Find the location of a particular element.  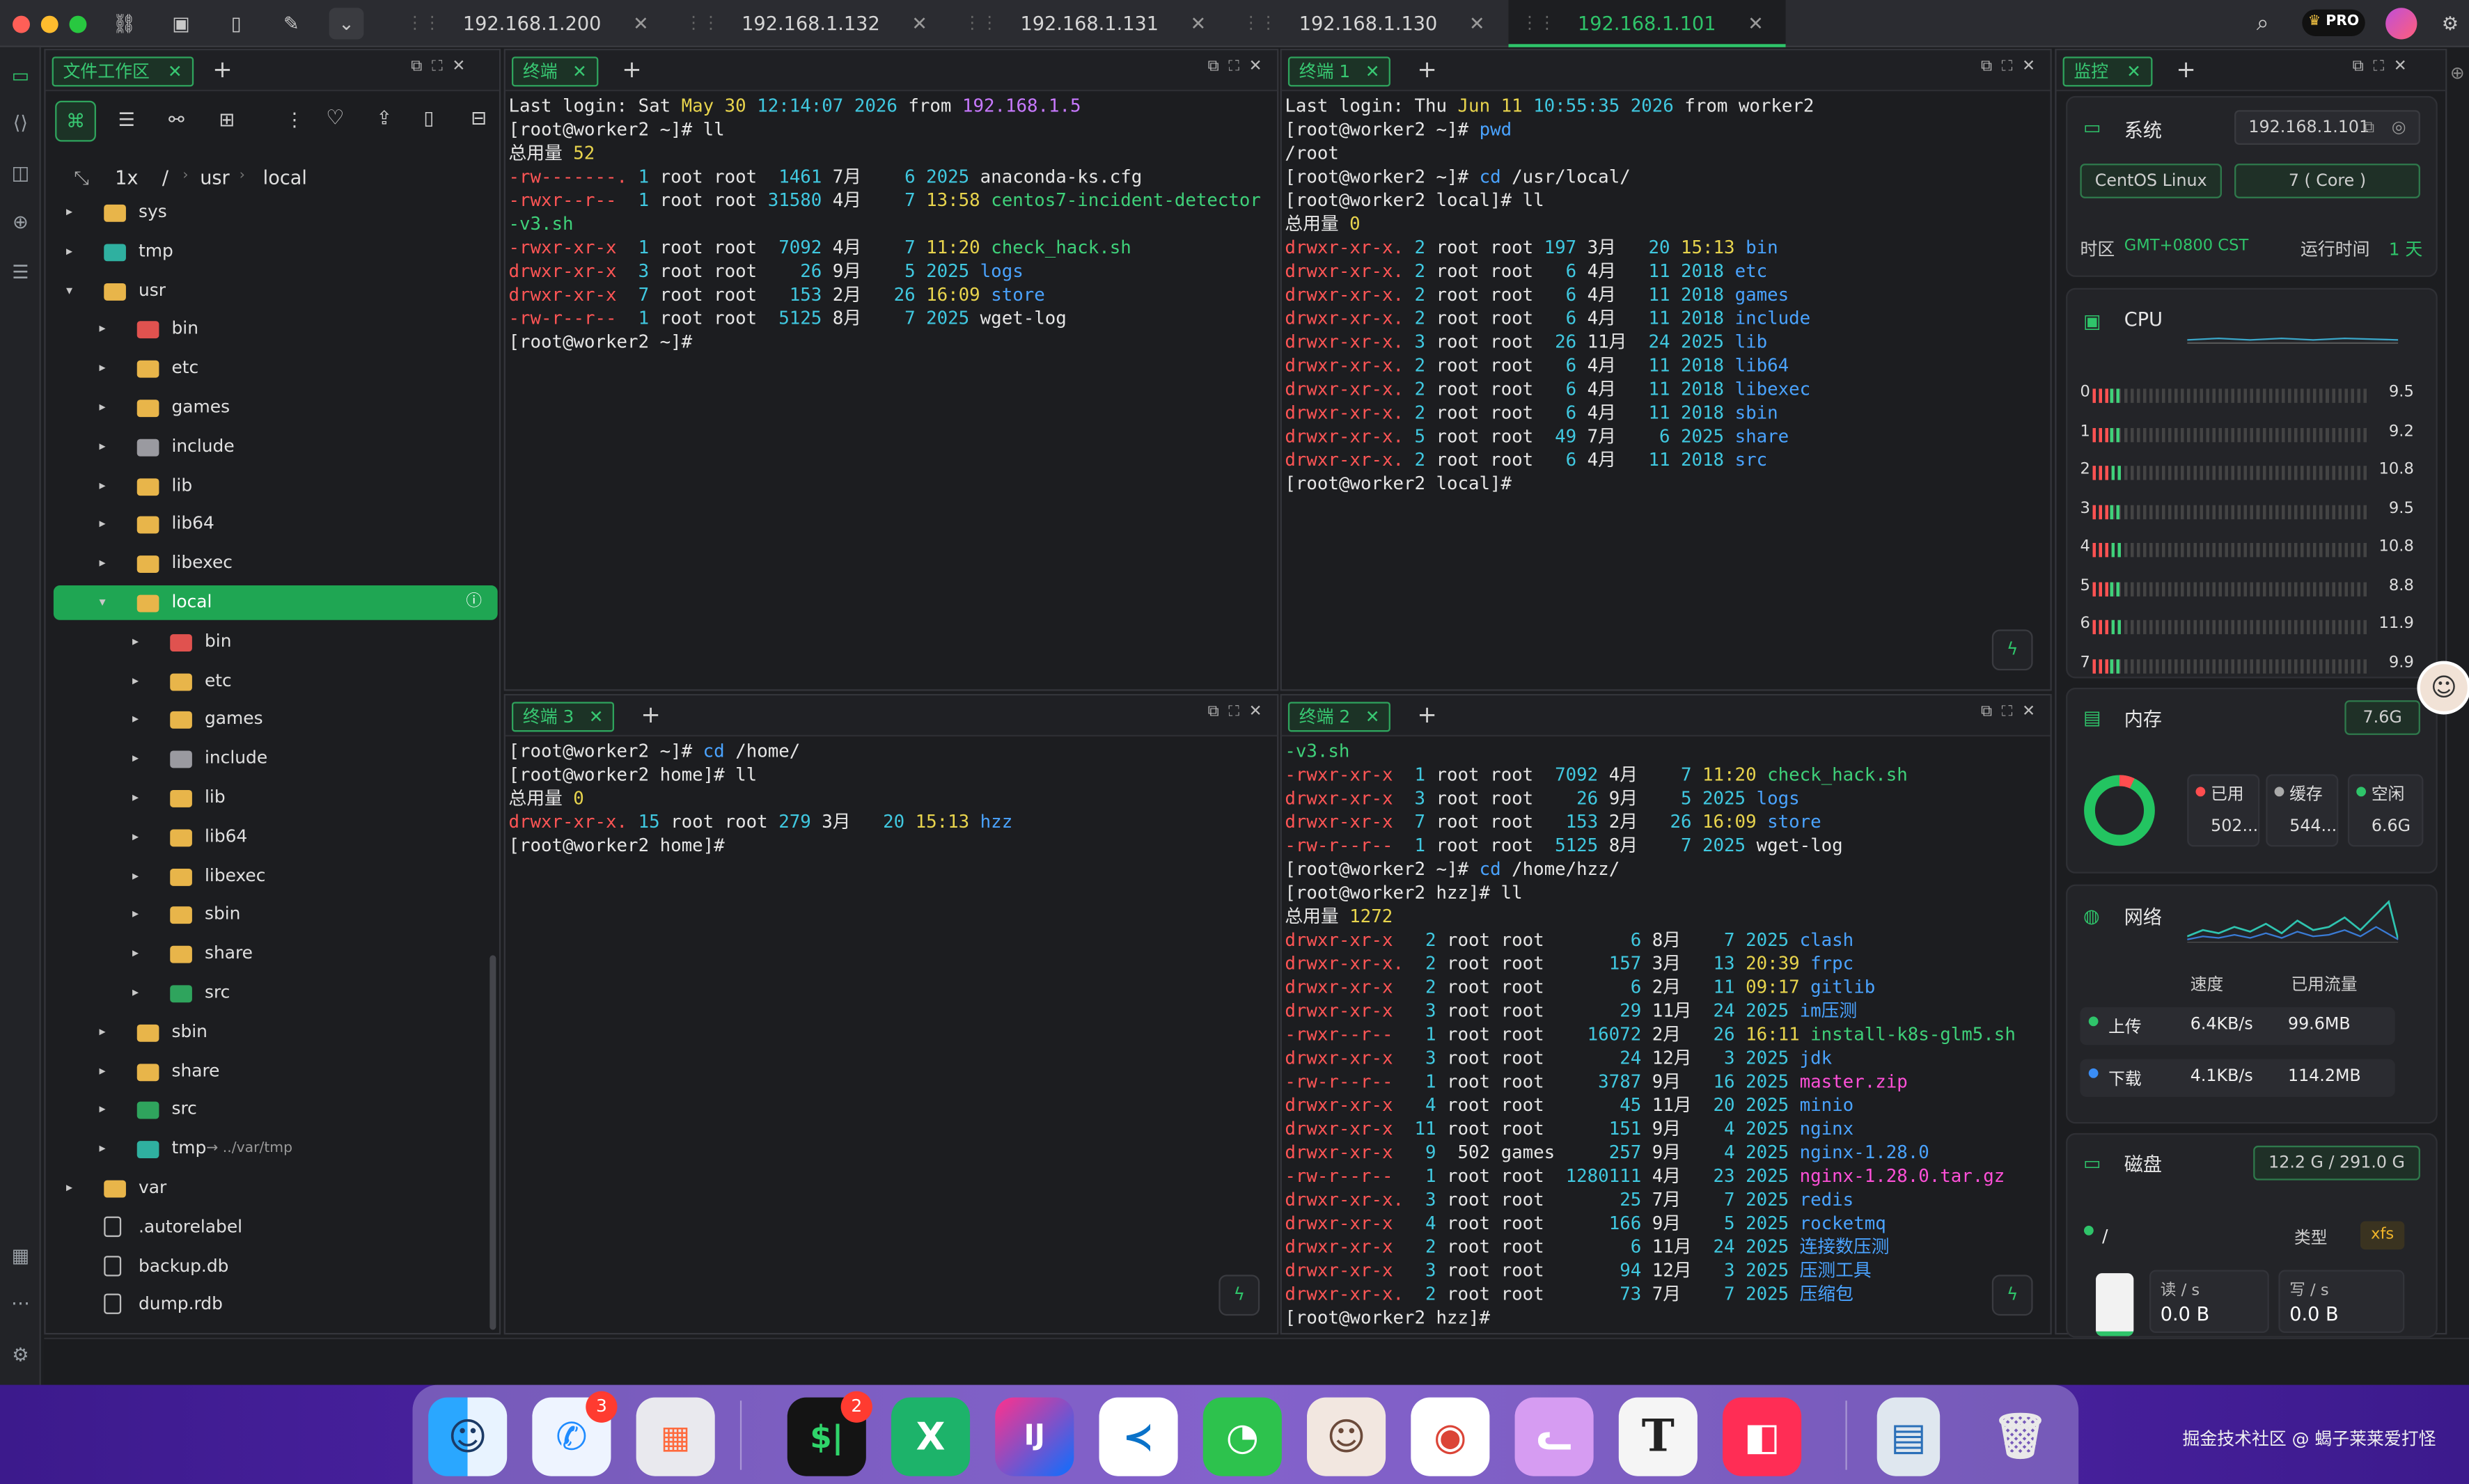

right-rail-icon: ⊕ is located at coordinates (2457, 73).